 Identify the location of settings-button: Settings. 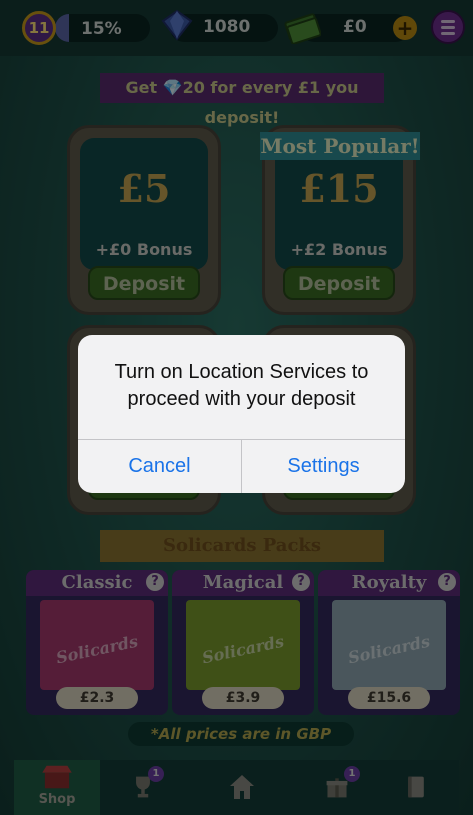
(323, 466).